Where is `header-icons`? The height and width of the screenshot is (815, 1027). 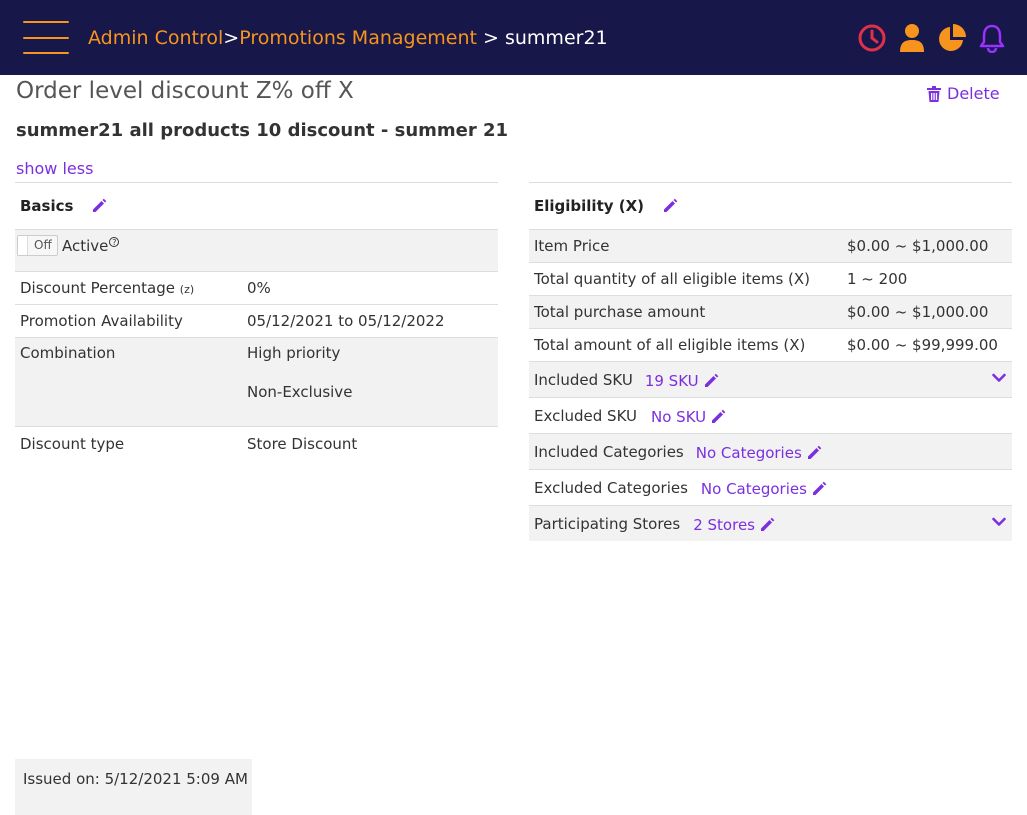
header-icons is located at coordinates (932, 38).